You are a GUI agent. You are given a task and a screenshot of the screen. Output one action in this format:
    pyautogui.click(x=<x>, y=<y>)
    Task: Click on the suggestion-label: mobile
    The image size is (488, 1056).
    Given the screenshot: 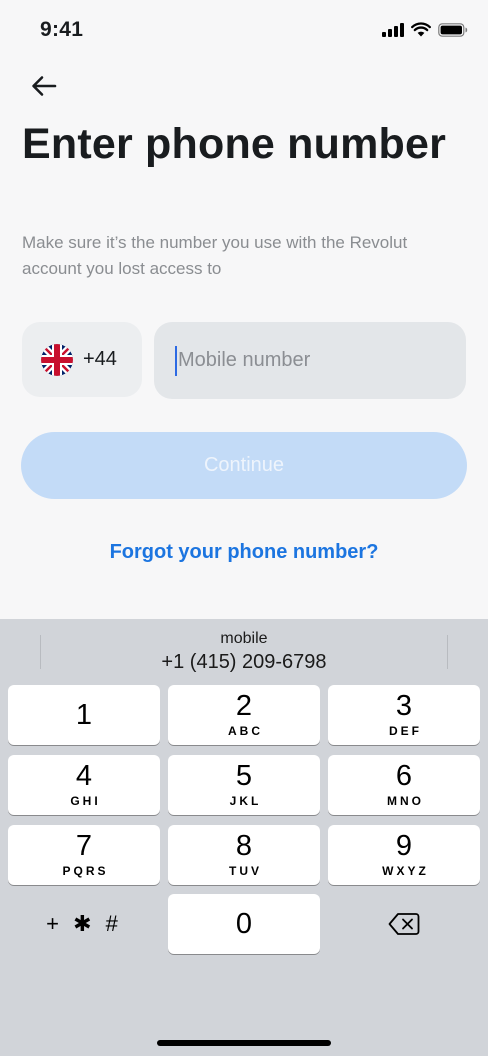 What is the action you would take?
    pyautogui.click(x=244, y=638)
    